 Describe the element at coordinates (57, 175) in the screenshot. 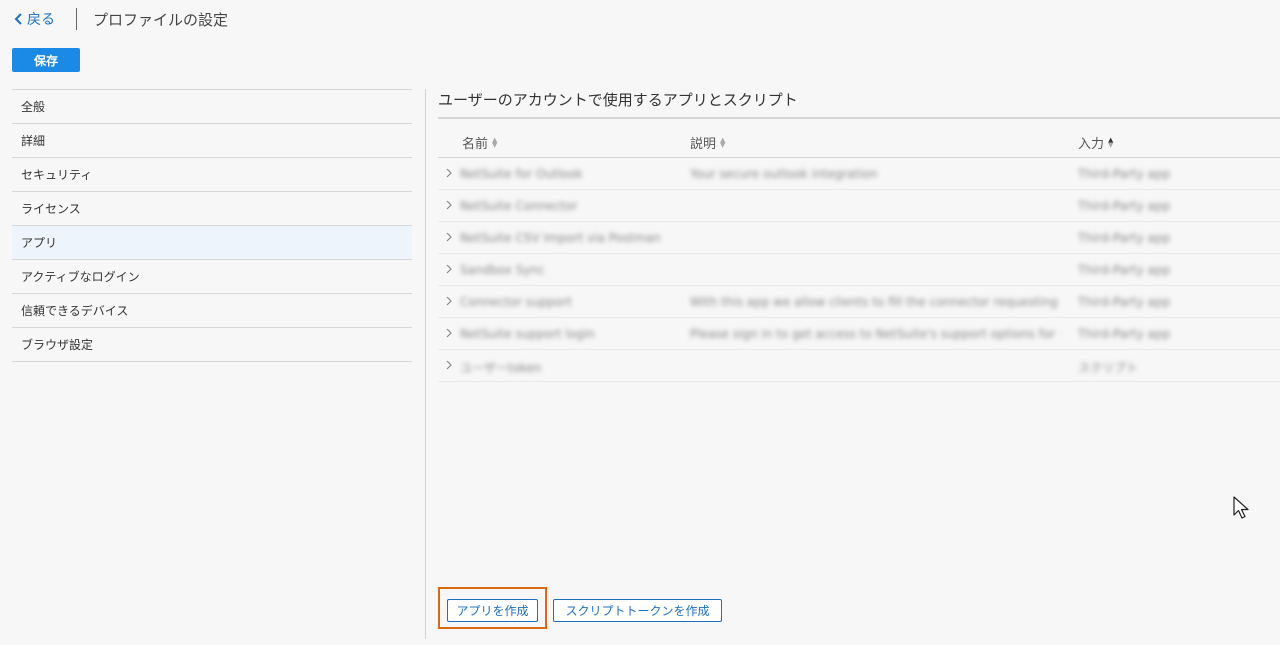

I see `sidebar-item-label: セキュリティ` at that location.